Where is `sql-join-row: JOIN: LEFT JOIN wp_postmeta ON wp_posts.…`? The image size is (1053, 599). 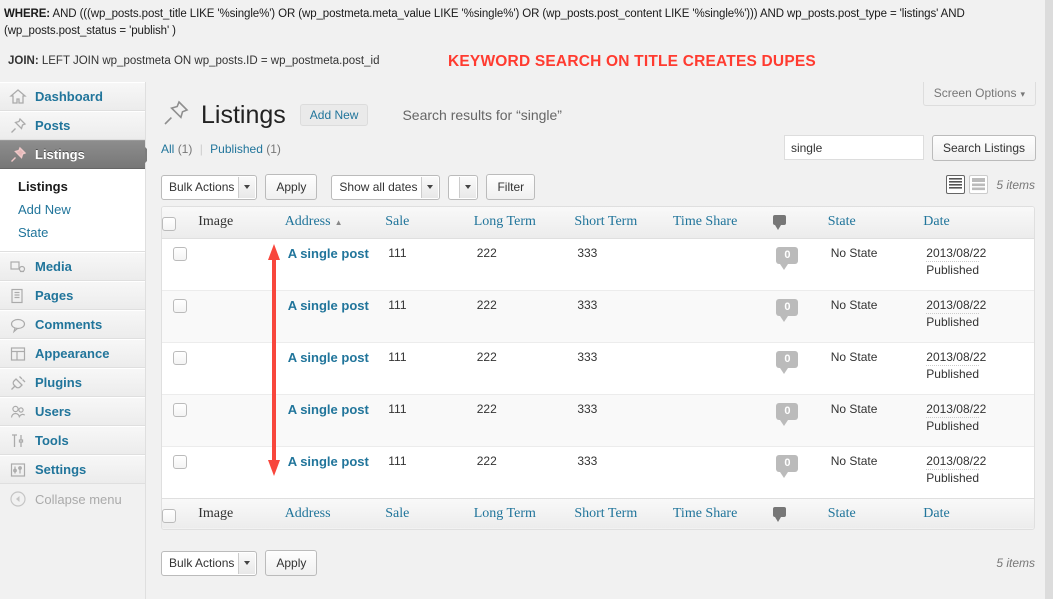 sql-join-row: JOIN: LEFT JOIN wp_postmeta ON wp_posts.… is located at coordinates (526, 64).